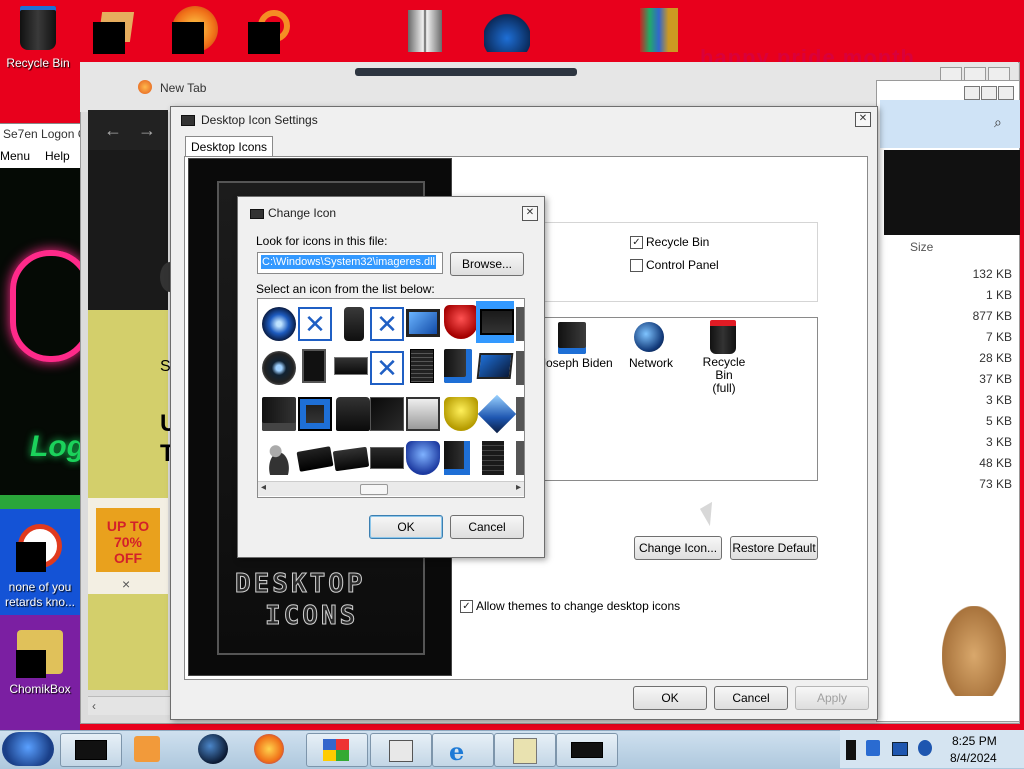 Image resolution: width=1024 pixels, height=769 pixels. What do you see at coordinates (113, 130) in the screenshot?
I see `back-arrow-icon: ←` at bounding box center [113, 130].